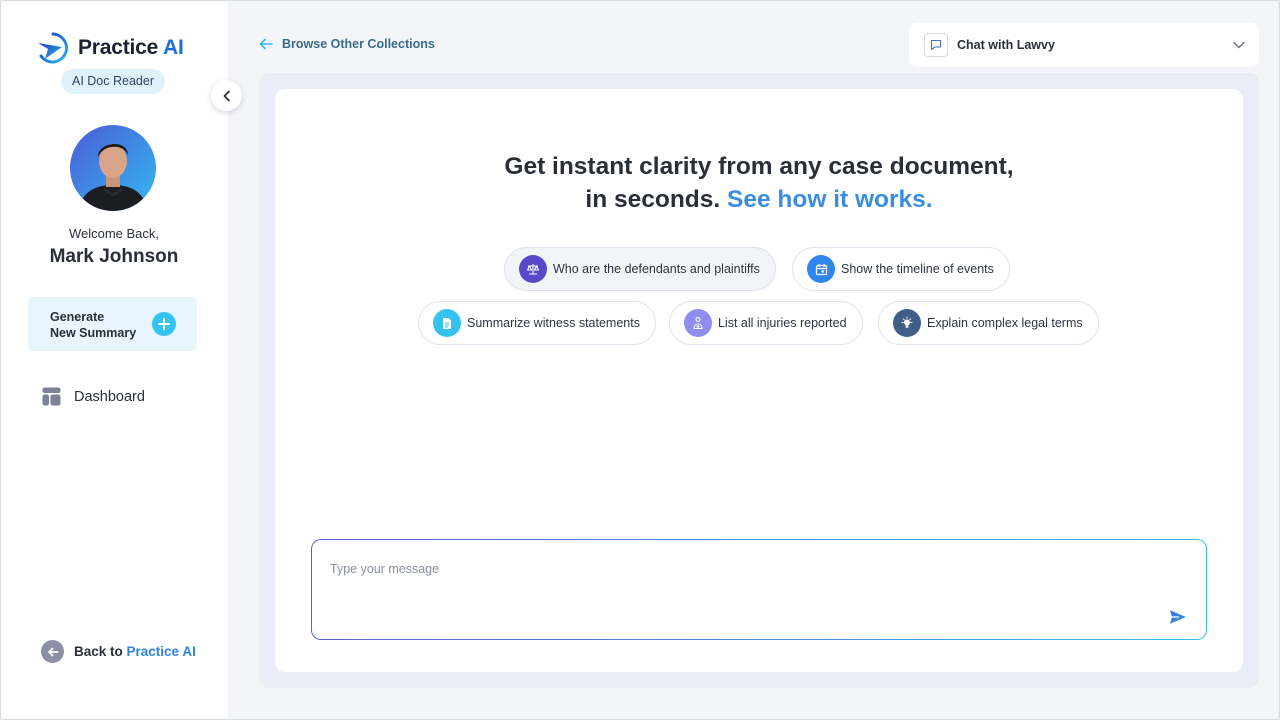 This screenshot has width=1280, height=720. What do you see at coordinates (114, 233) in the screenshot?
I see `welcome-text: Welcome Back,` at bounding box center [114, 233].